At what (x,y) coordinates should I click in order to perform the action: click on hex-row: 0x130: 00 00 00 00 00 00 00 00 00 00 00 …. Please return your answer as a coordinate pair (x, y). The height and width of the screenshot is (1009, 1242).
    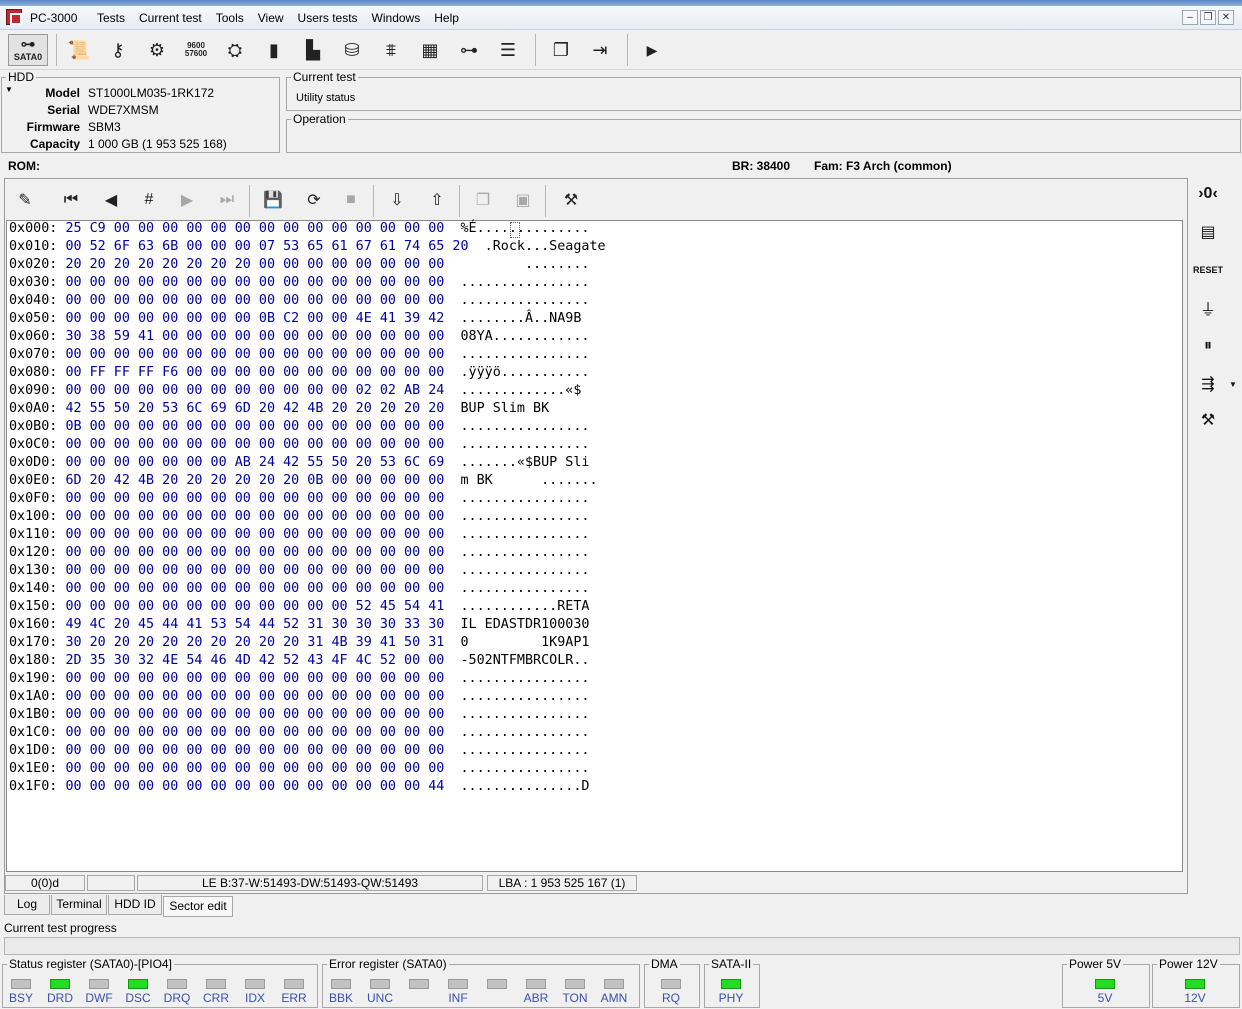
    Looking at the image, I should click on (299, 572).